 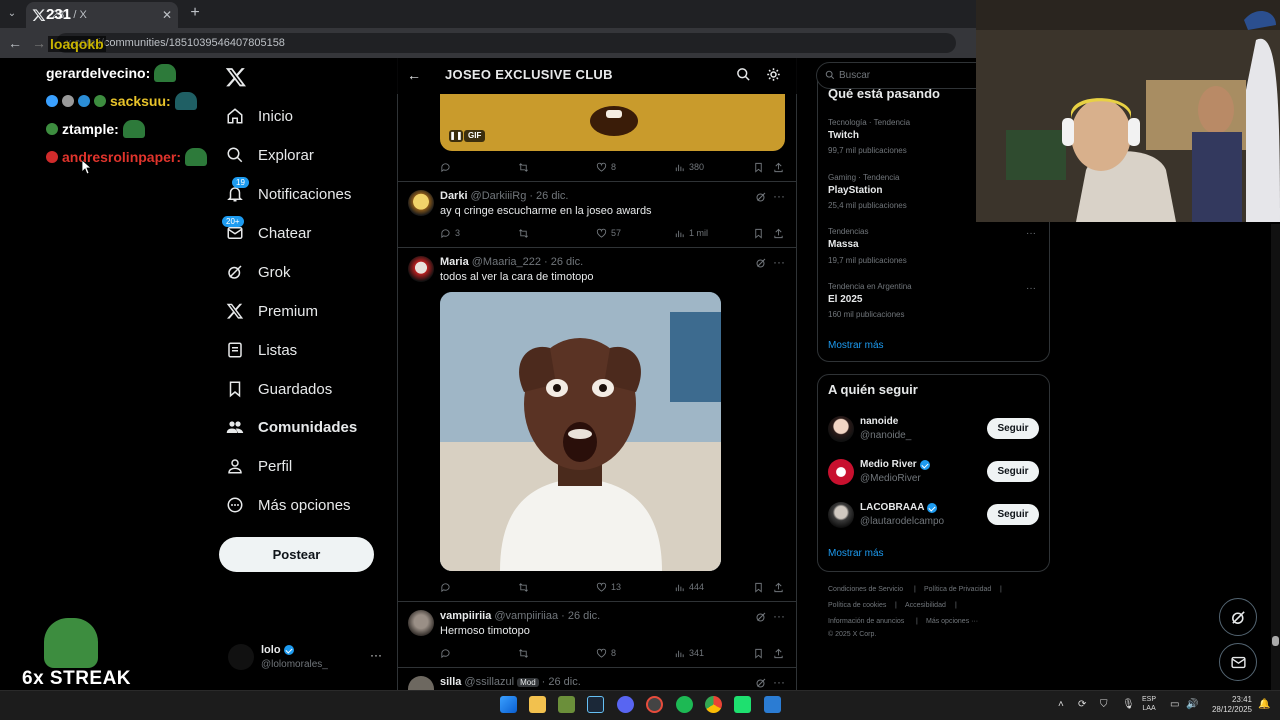 I want to click on nav-item-mas-opciones: Más opciones, so click(x=288, y=505).